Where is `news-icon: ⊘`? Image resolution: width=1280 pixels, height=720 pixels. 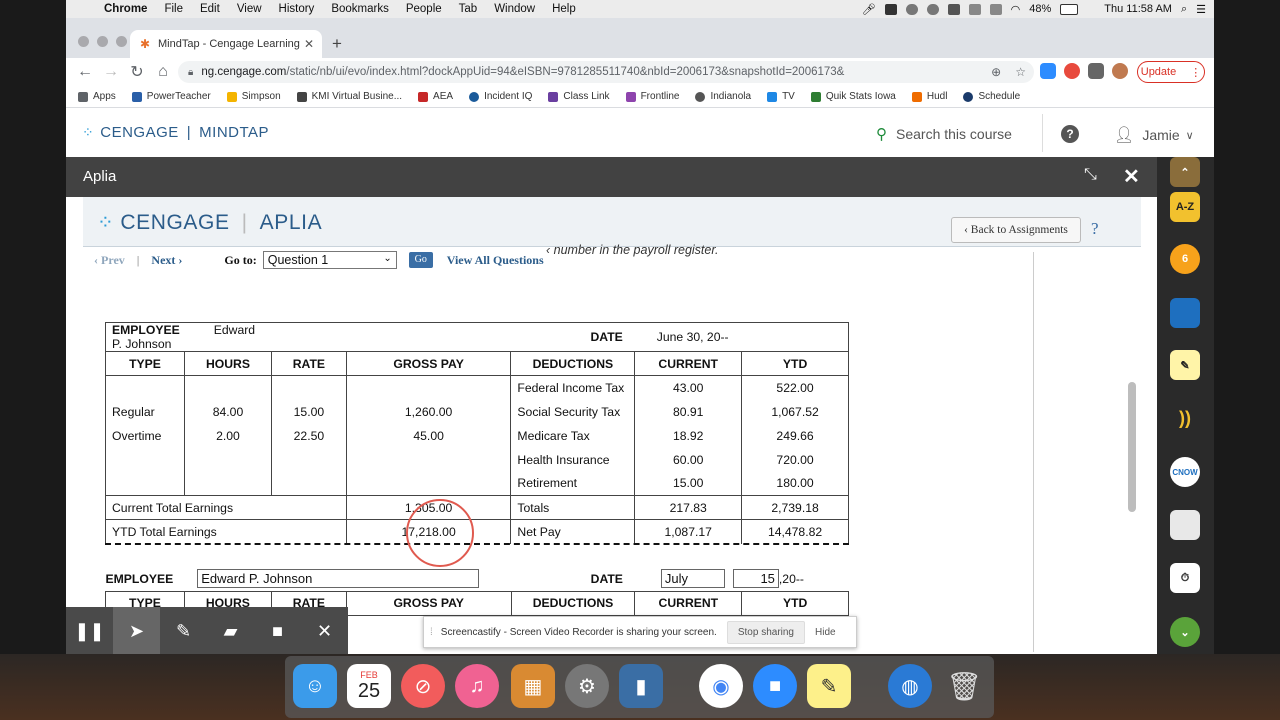
news-icon: ⊘ is located at coordinates (423, 686).